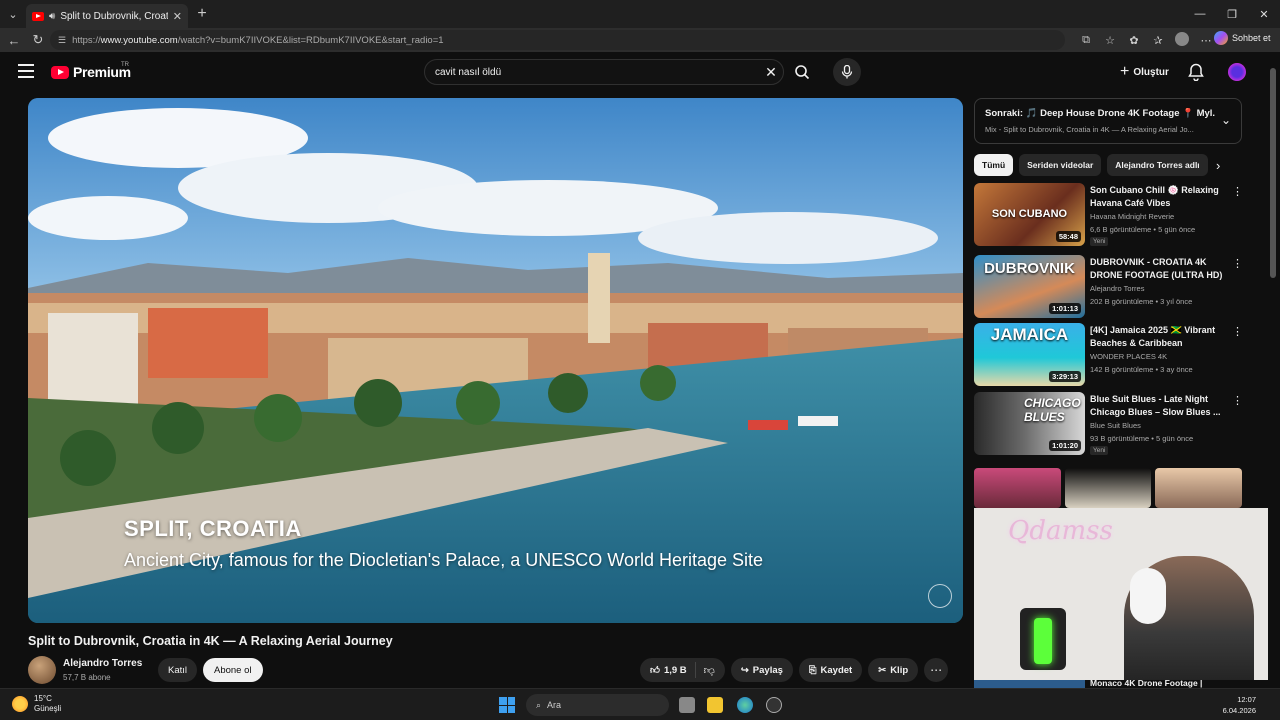 Image resolution: width=1280 pixels, height=720 pixels. Describe the element at coordinates (936, 670) in the screenshot. I see `more-actions-icon: ⋯` at that location.